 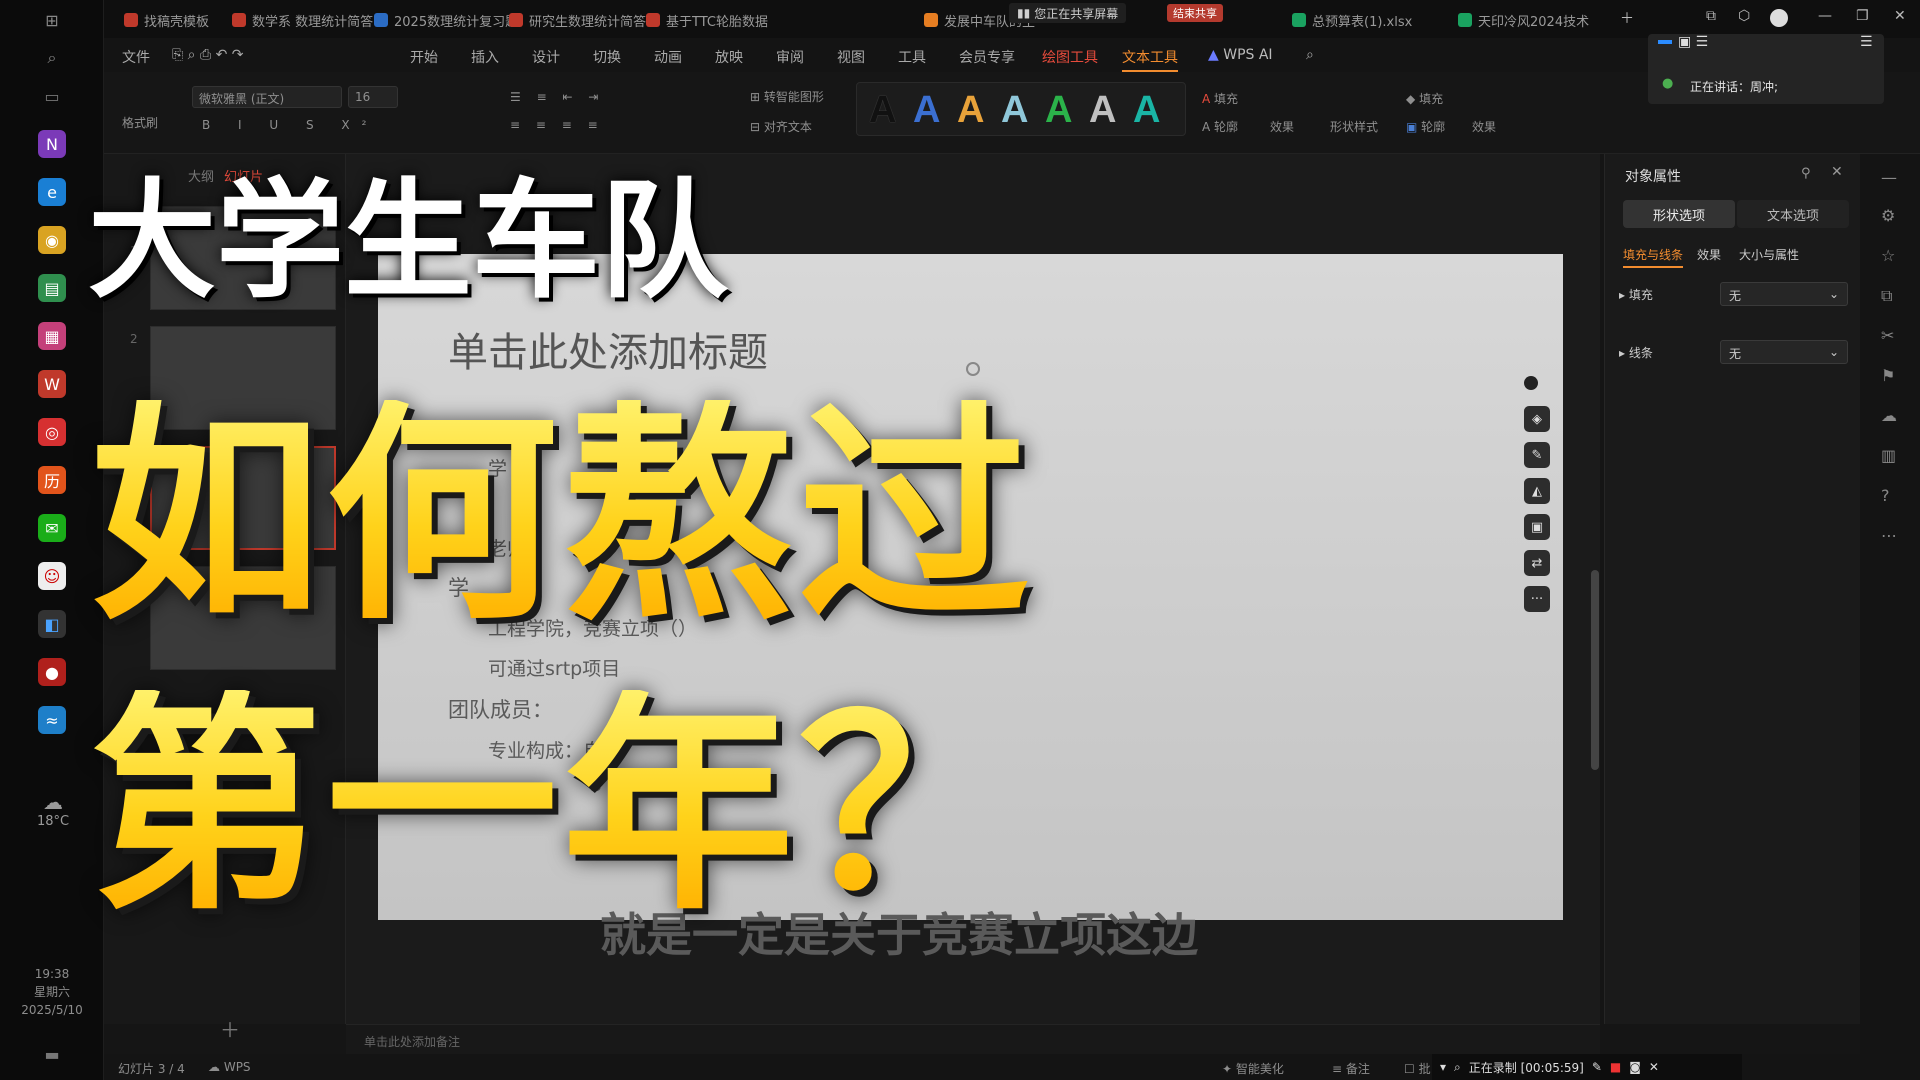 I want to click on tab-shape-options: 形状选项, so click(x=1679, y=214).